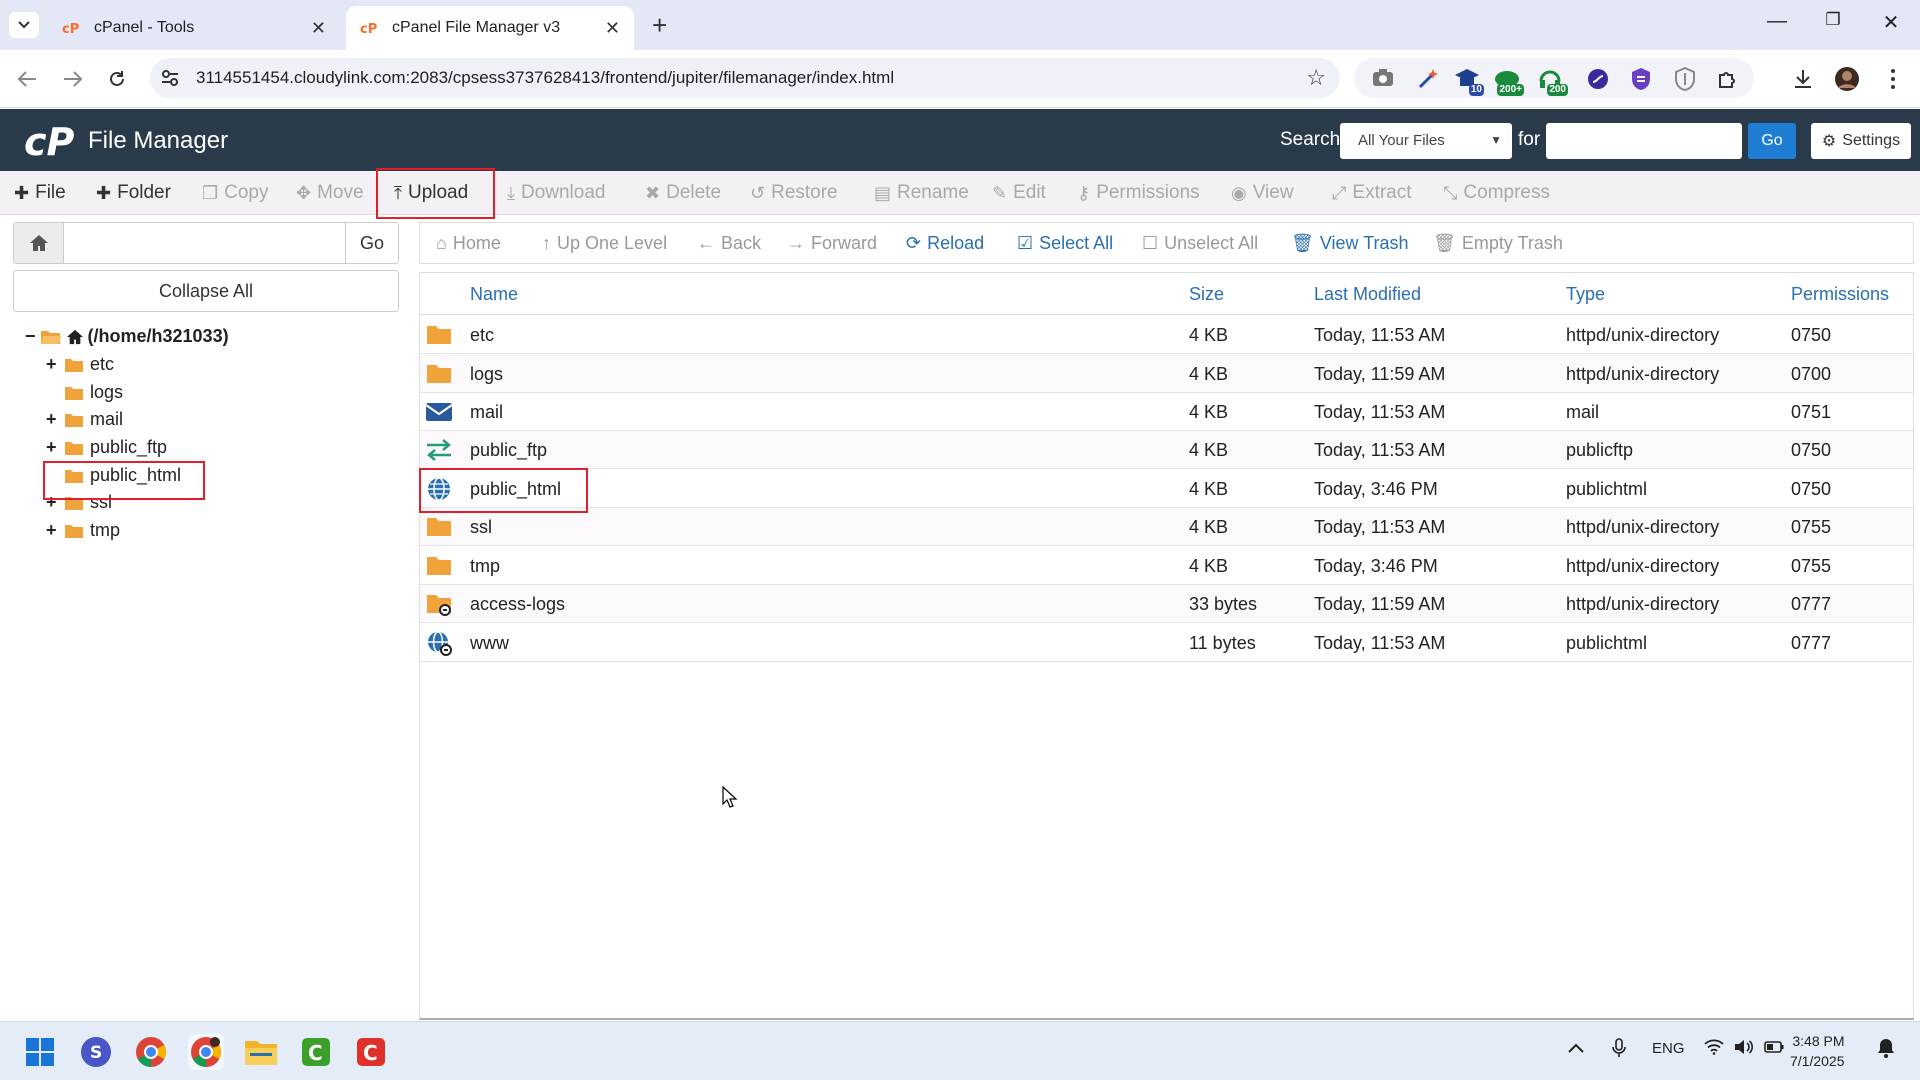 Image resolution: width=1920 pixels, height=1080 pixels. I want to click on tab-search-button, so click(24, 25).